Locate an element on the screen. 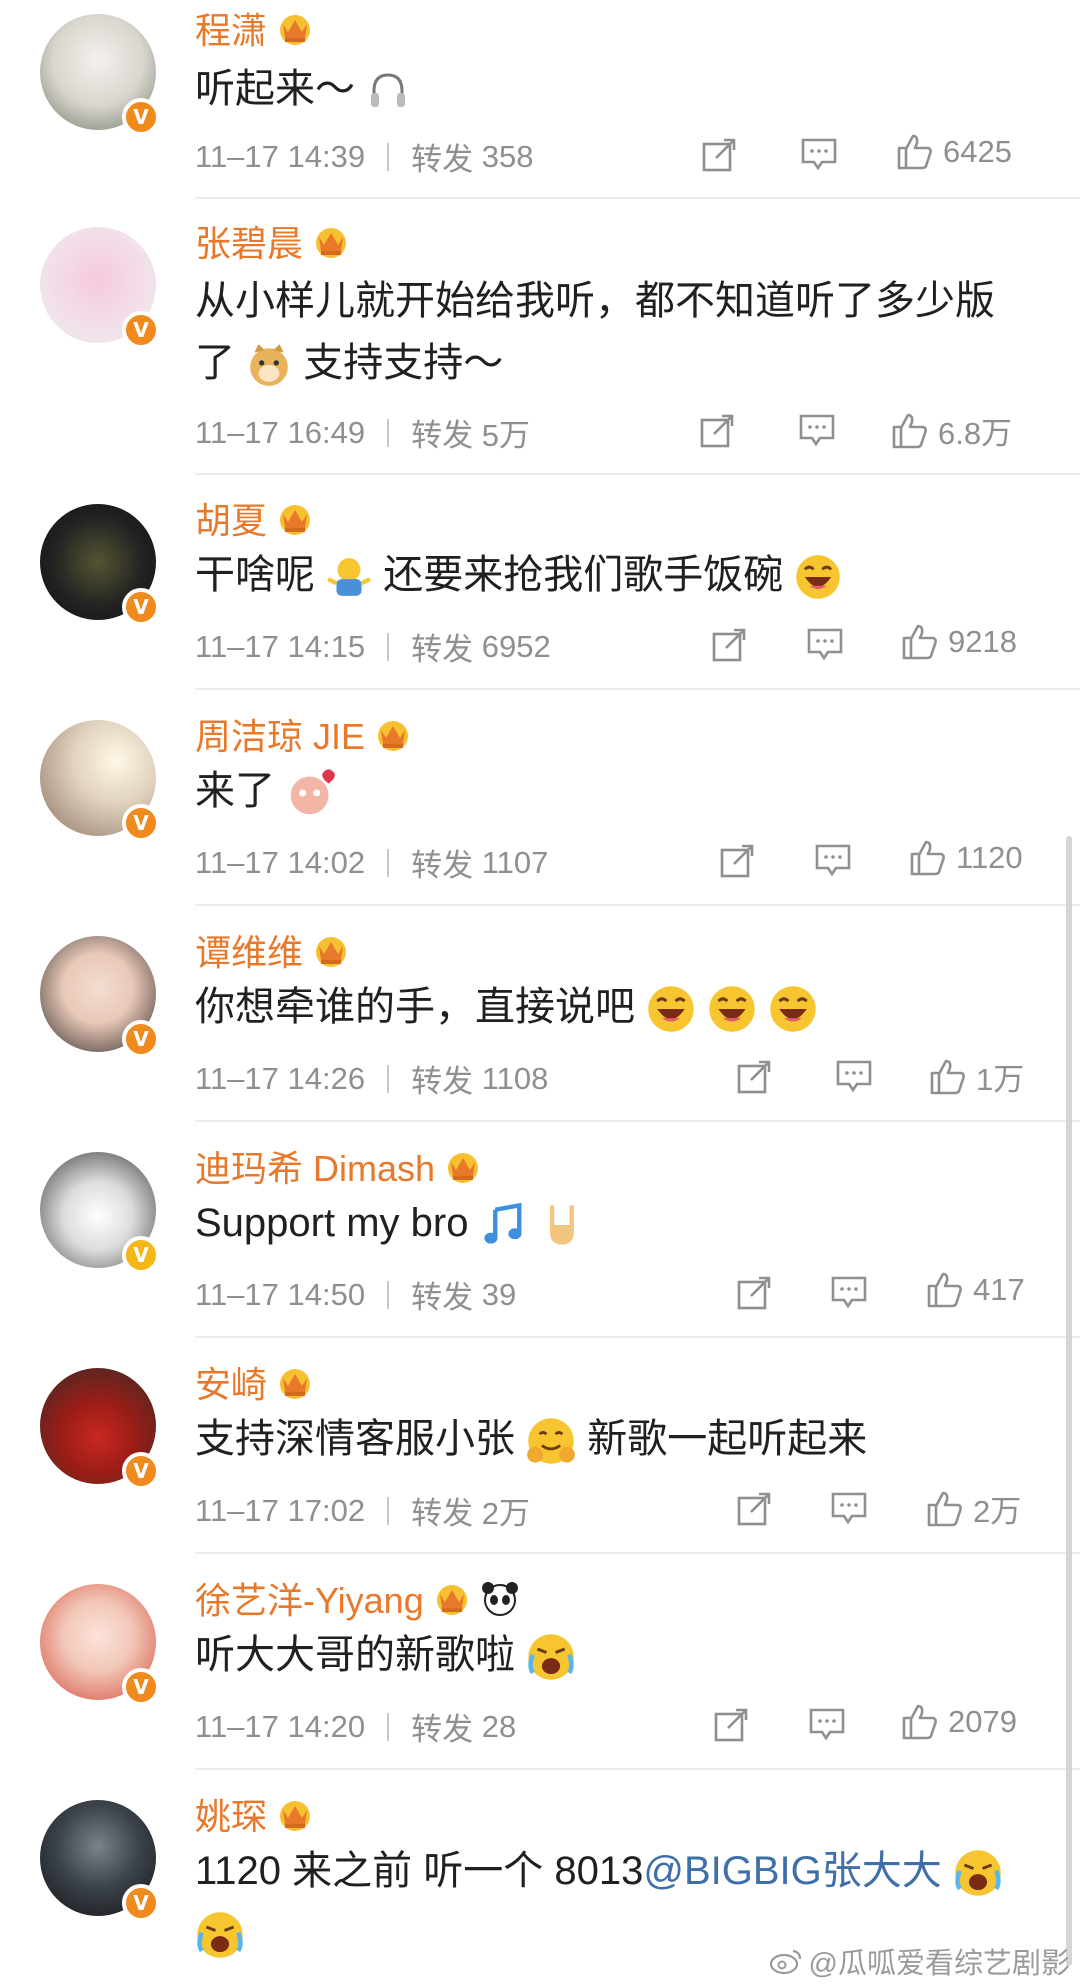 The image size is (1080, 1985). like-button: 6425 is located at coordinates (953, 152).